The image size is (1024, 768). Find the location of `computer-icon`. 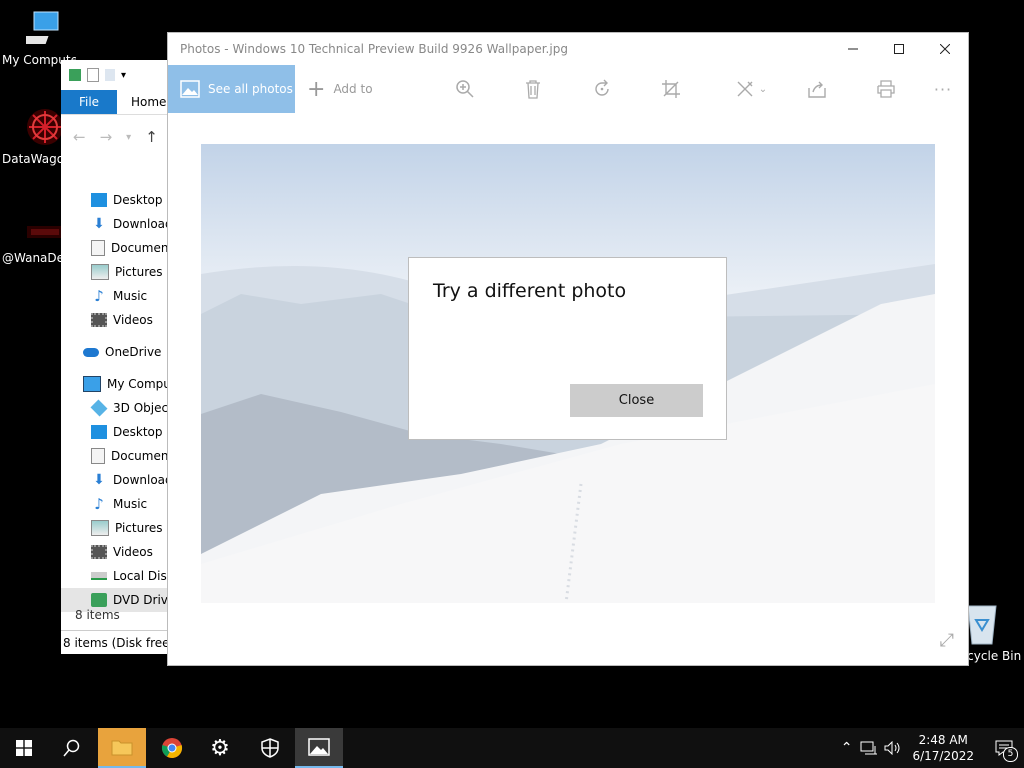

computer-icon is located at coordinates (92, 384).